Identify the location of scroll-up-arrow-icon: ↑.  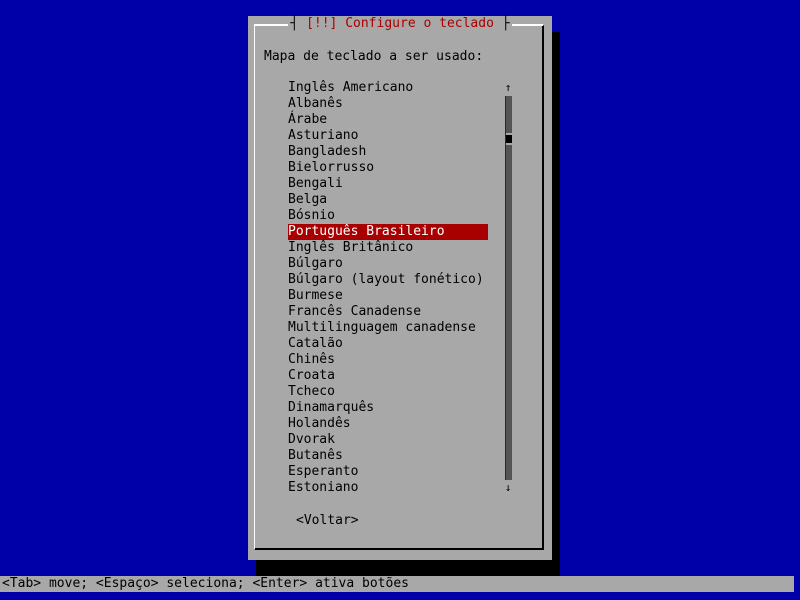
(508, 88).